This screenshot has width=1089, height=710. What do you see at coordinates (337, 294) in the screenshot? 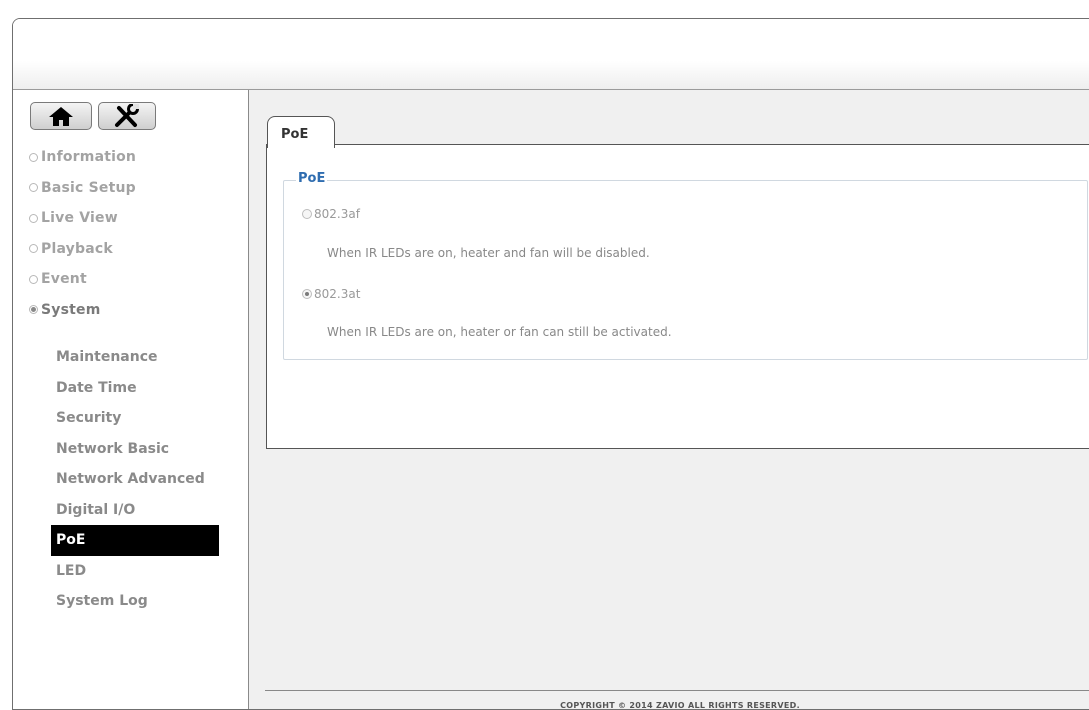
I see `option-label: 802.3at` at bounding box center [337, 294].